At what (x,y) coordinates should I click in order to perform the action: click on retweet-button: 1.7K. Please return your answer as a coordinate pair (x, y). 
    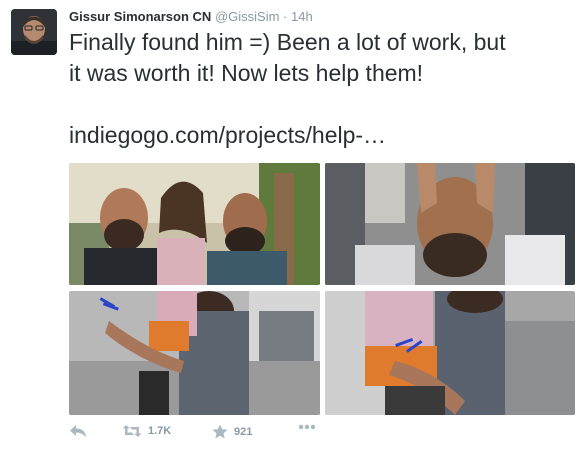
    Looking at the image, I should click on (146, 431).